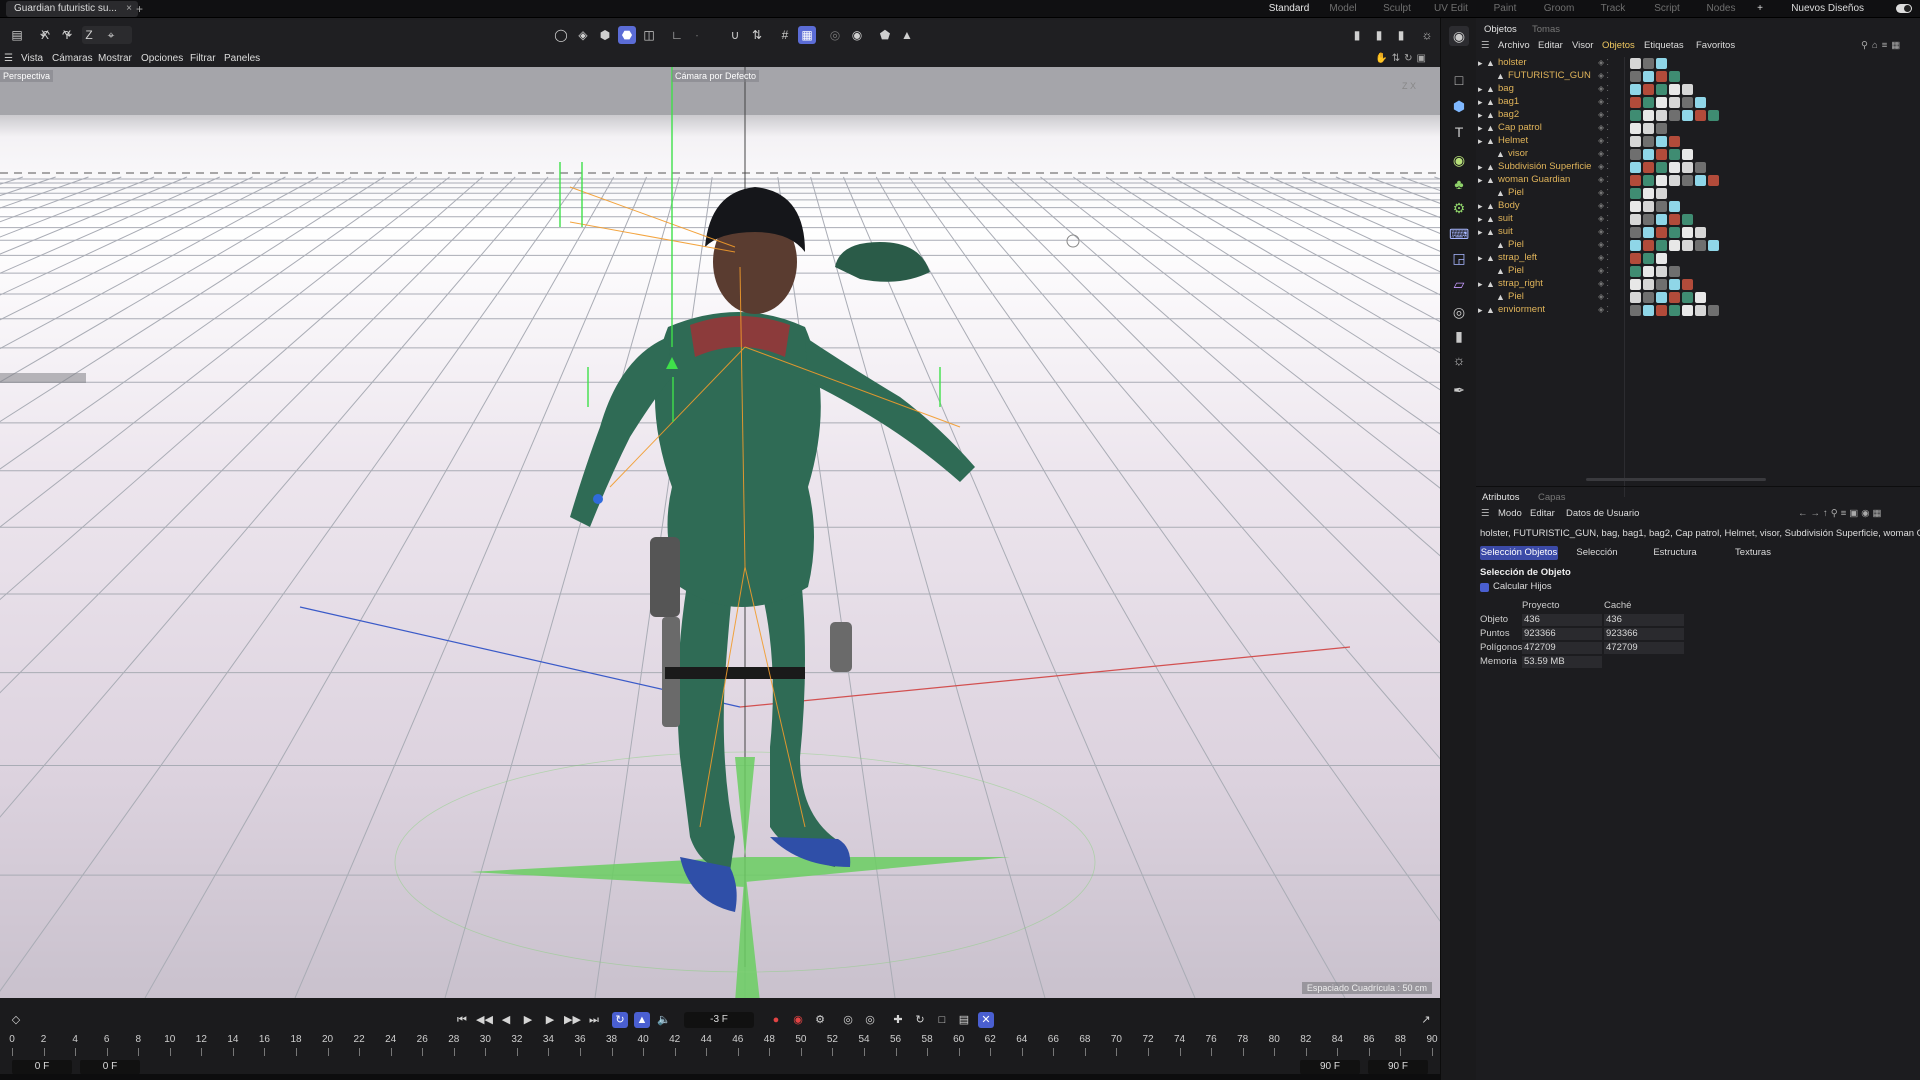 This screenshot has width=1920, height=1080. Describe the element at coordinates (1459, 258) in the screenshot. I see `field-icon: ◲` at that location.